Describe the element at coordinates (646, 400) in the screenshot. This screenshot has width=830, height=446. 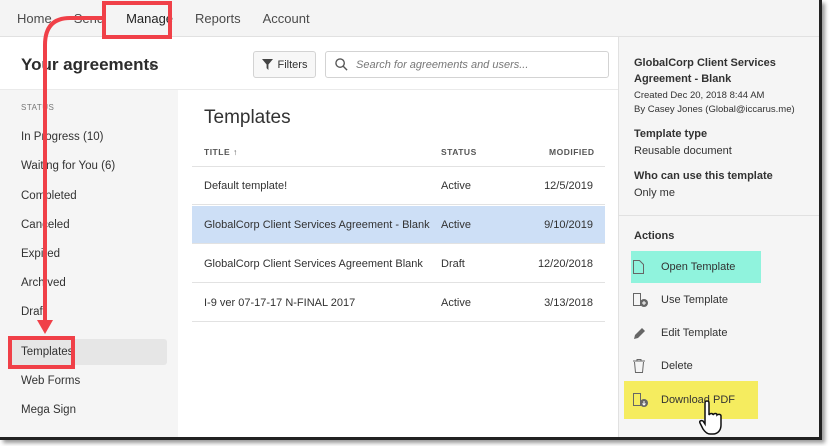
I see `download-pdf-icon` at that location.